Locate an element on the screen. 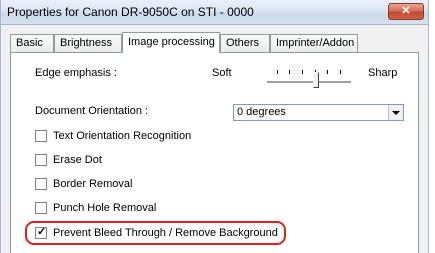 The height and width of the screenshot is (253, 435). document-orientation-label: Document Orientation : is located at coordinates (92, 111).